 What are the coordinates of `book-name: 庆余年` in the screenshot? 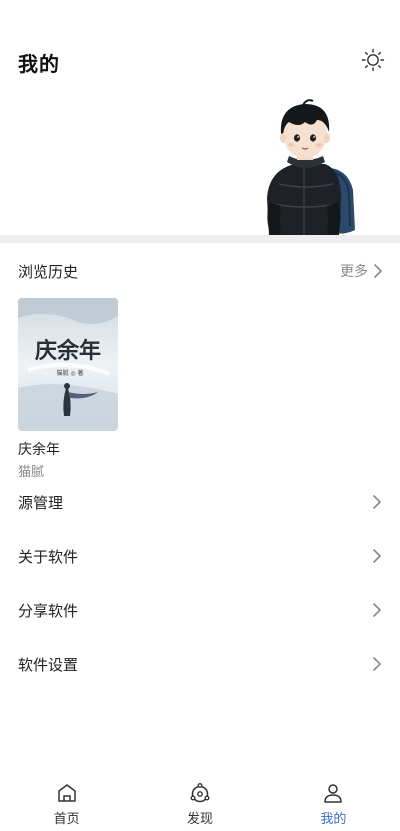 It's located at (39, 450).